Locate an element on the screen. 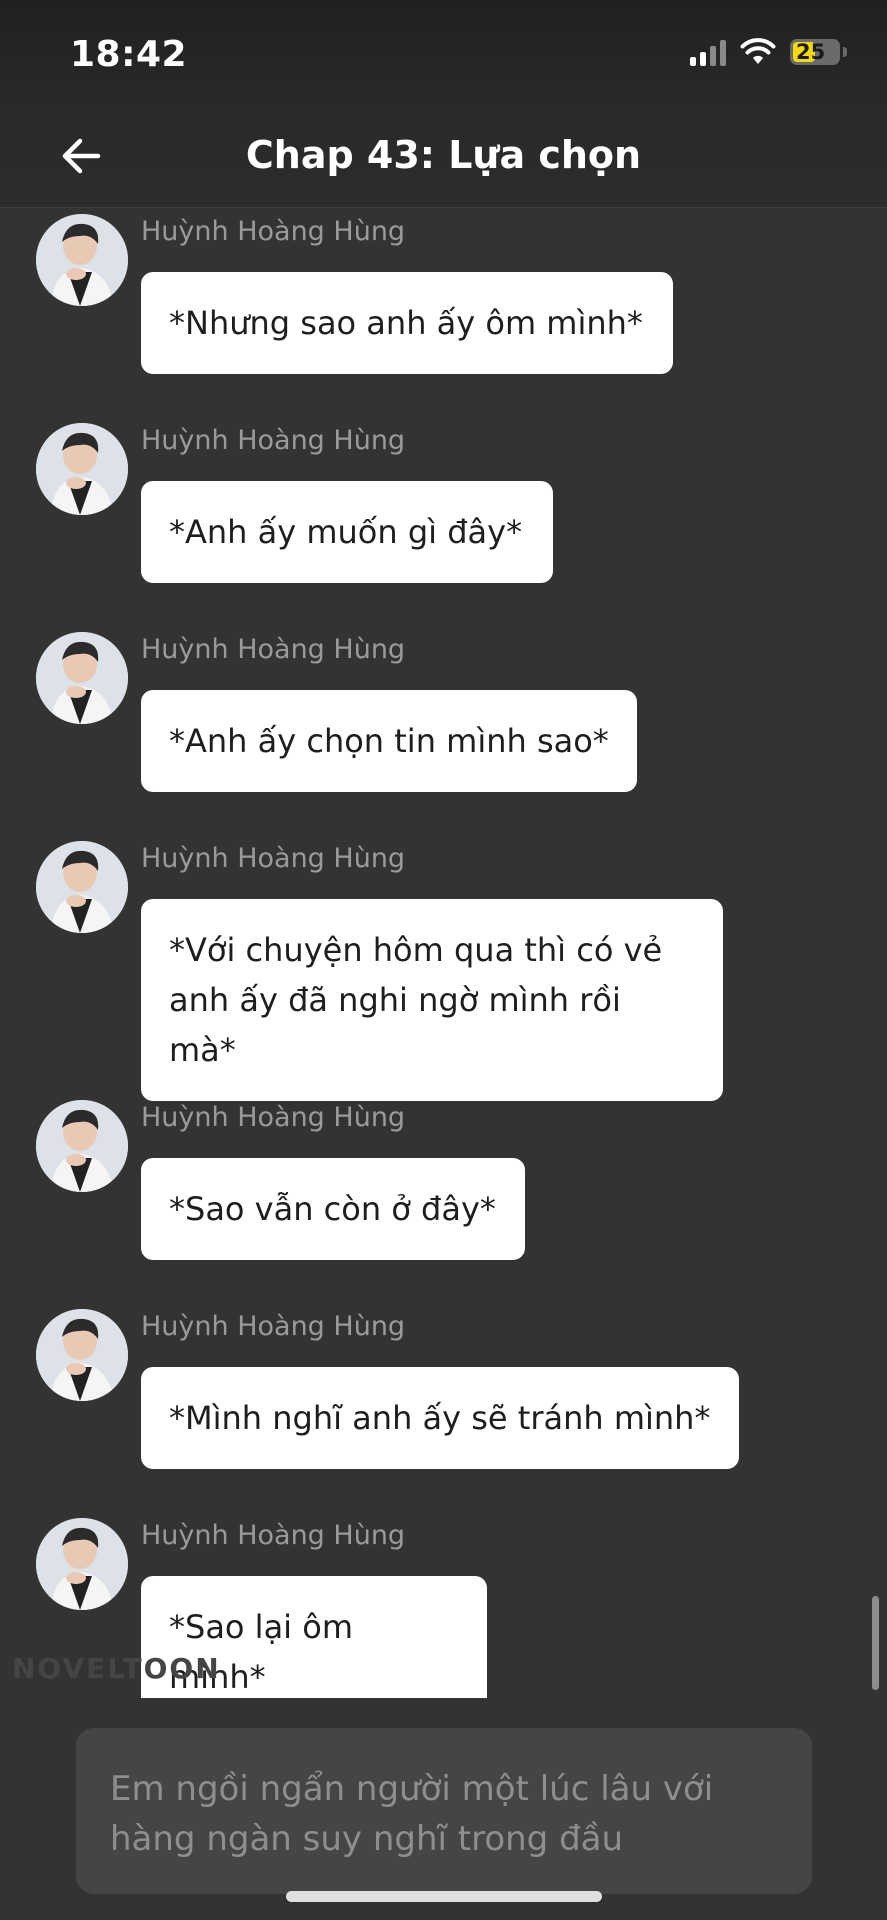 The width and height of the screenshot is (887, 1920). wifi-icon is located at coordinates (758, 51).